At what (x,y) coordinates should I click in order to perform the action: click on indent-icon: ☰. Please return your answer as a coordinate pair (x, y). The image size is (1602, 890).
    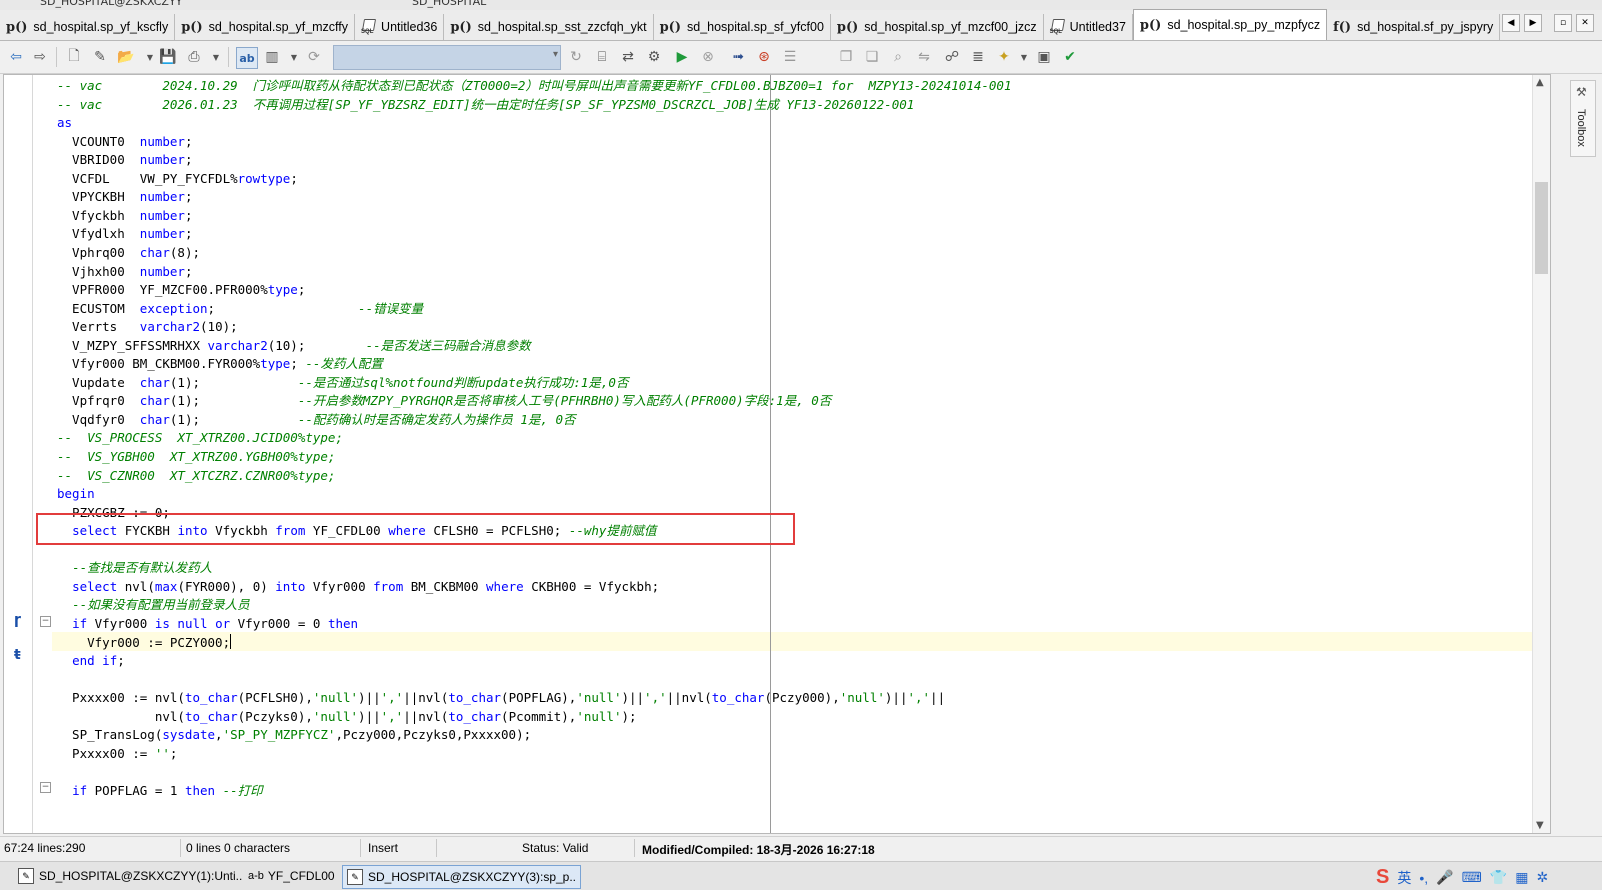
    Looking at the image, I should click on (790, 57).